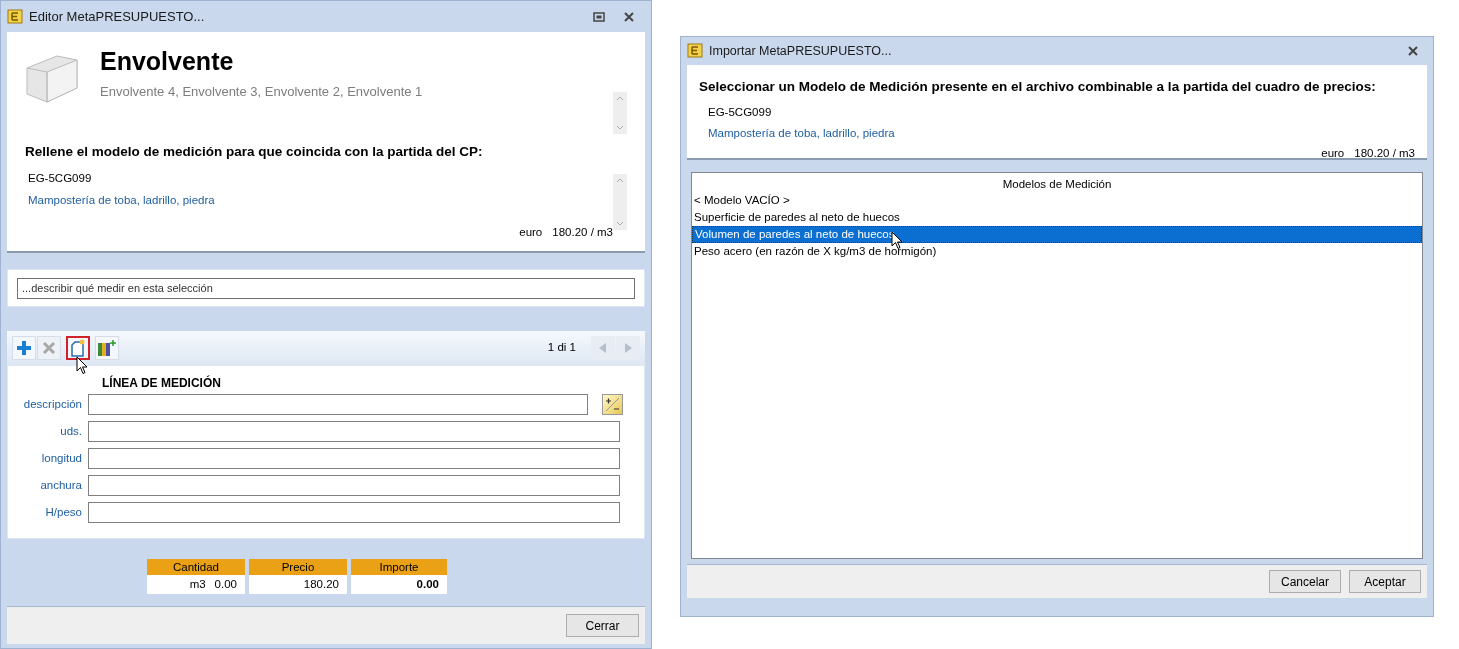 The image size is (1459, 649). What do you see at coordinates (262, 92) in the screenshot?
I see `subheading: Envolvente 4, Envolvente 3, Envolvente 2, Envolvente 1` at bounding box center [262, 92].